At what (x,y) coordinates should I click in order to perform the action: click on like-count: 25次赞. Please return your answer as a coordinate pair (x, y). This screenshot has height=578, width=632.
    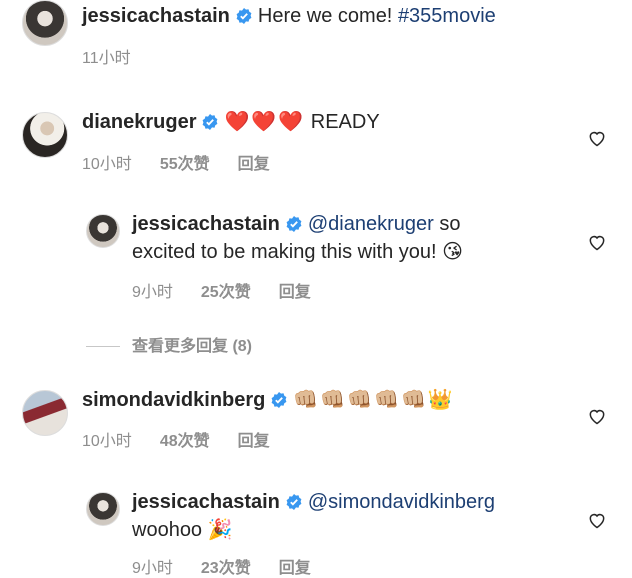
    Looking at the image, I should click on (226, 292).